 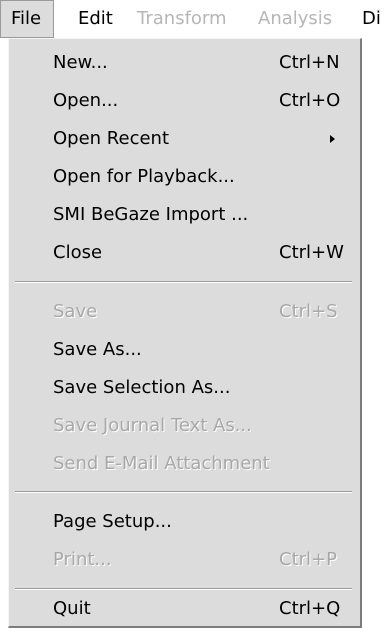 What do you see at coordinates (311, 252) in the screenshot?
I see `menu-item-shortcut: Ctrl+W` at bounding box center [311, 252].